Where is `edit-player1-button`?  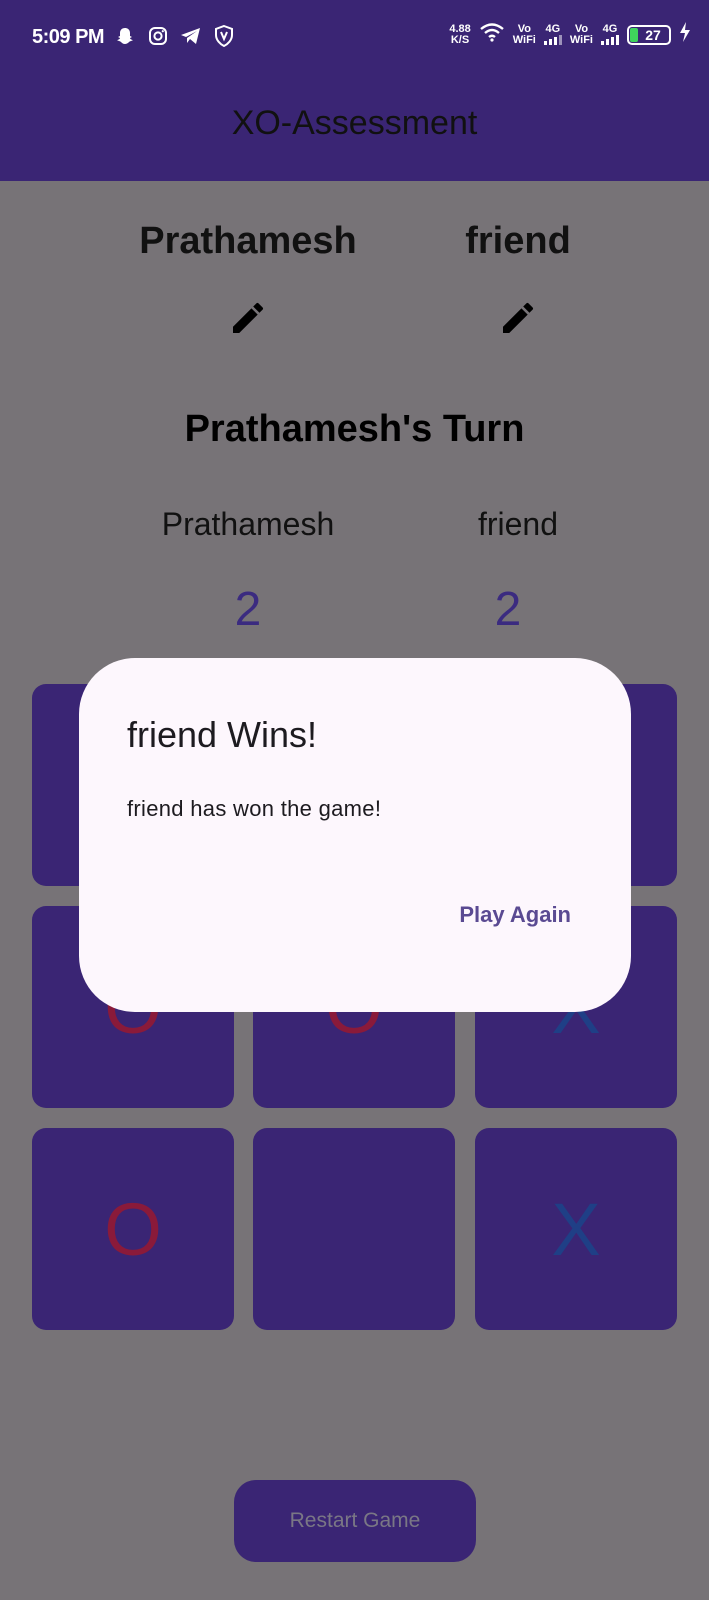 edit-player1-button is located at coordinates (248, 318).